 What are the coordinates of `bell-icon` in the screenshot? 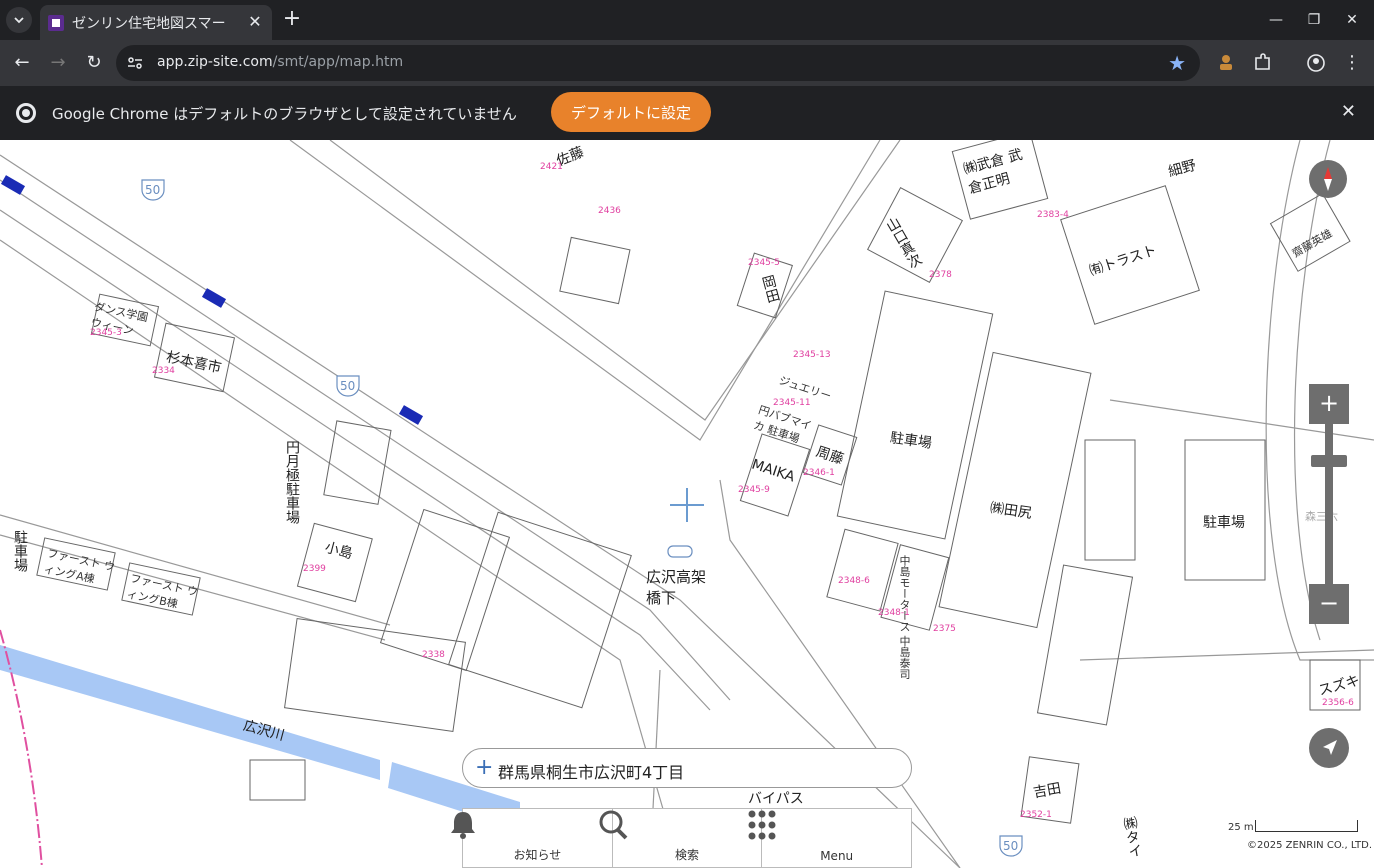 It's located at (463, 825).